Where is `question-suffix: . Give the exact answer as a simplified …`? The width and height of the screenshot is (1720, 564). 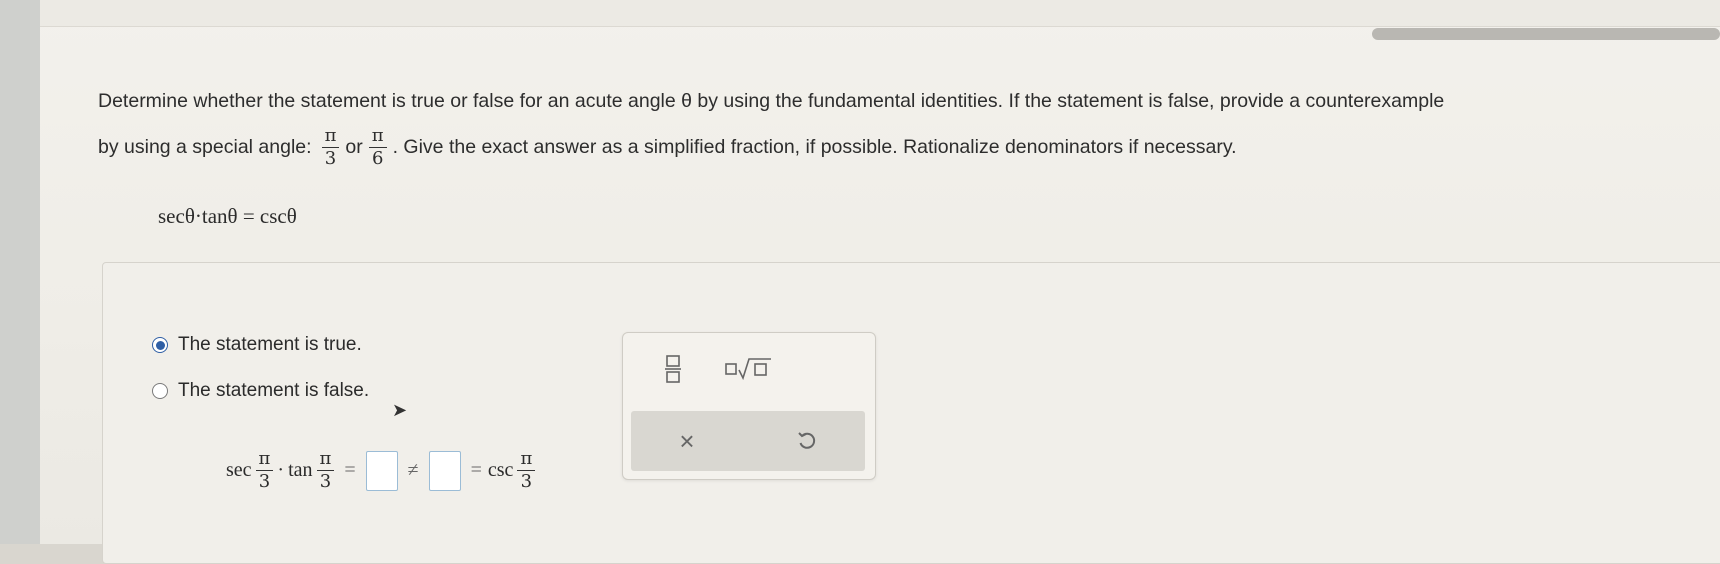 question-suffix: . Give the exact answer as a simplified … is located at coordinates (814, 147).